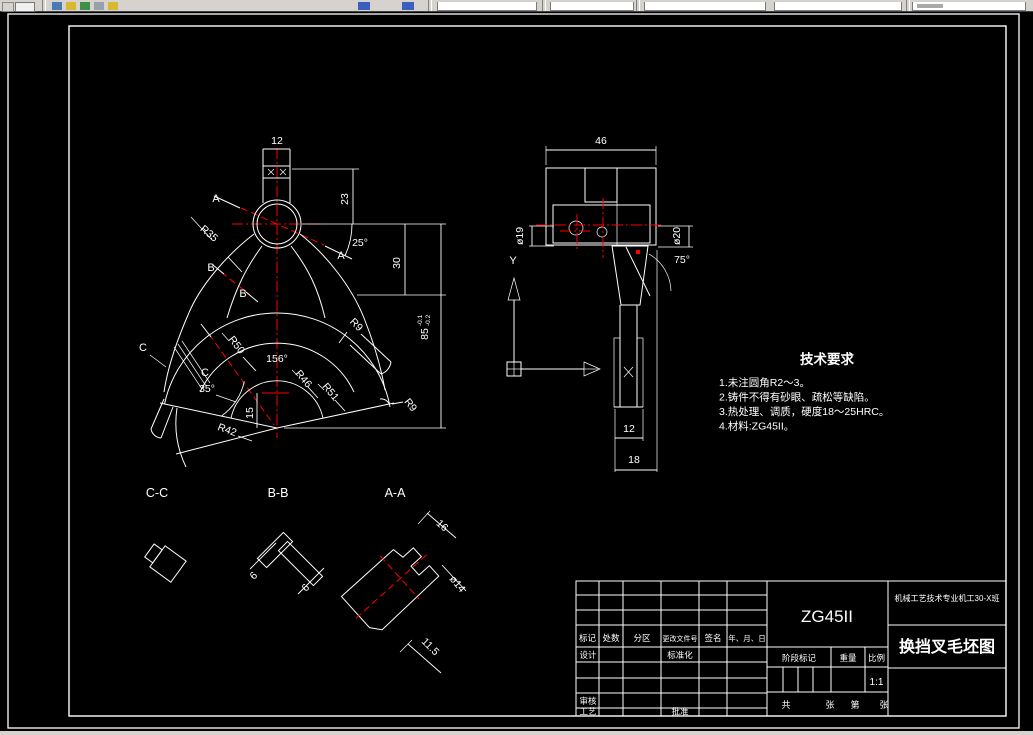 The image size is (1033, 735). Describe the element at coordinates (331, 392) in the screenshot. I see `radius-r51: R51` at that location.